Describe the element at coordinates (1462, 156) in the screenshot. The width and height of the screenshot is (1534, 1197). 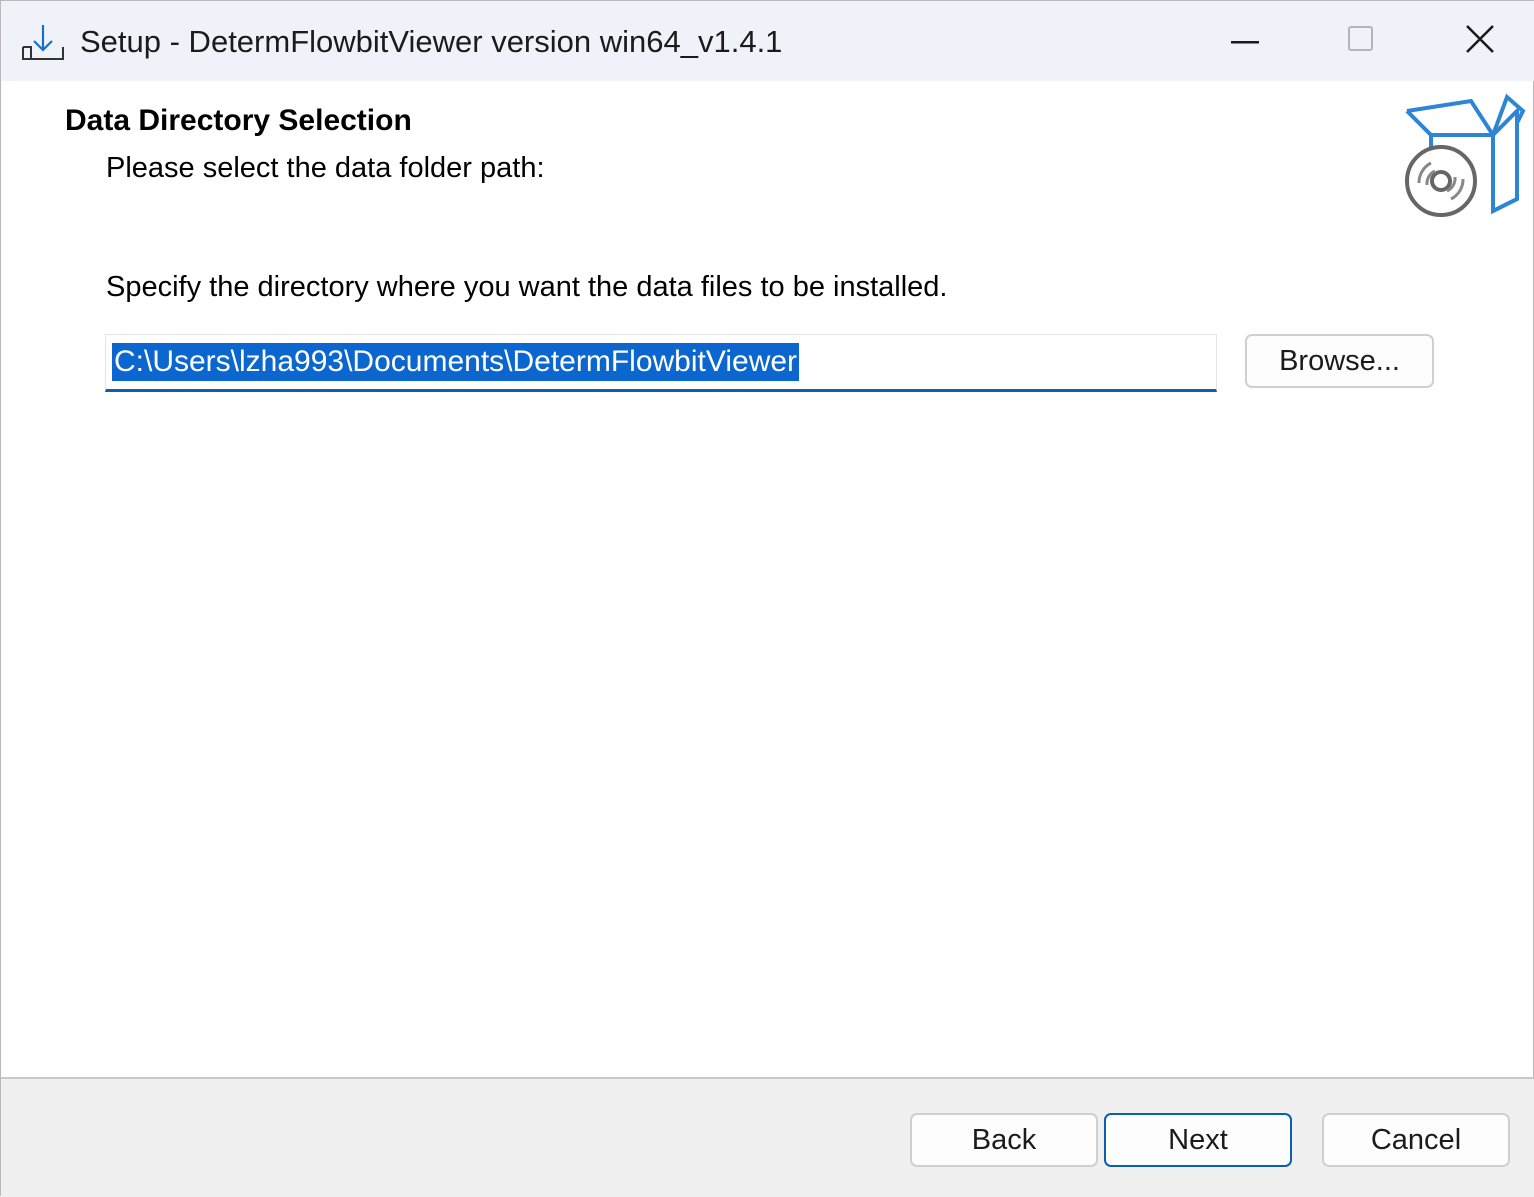
I see `setup-box-disc-icon` at that location.